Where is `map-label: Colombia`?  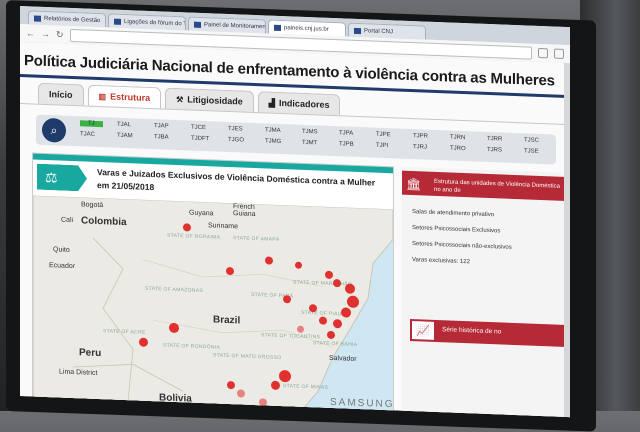
map-label: Colombia is located at coordinates (104, 222).